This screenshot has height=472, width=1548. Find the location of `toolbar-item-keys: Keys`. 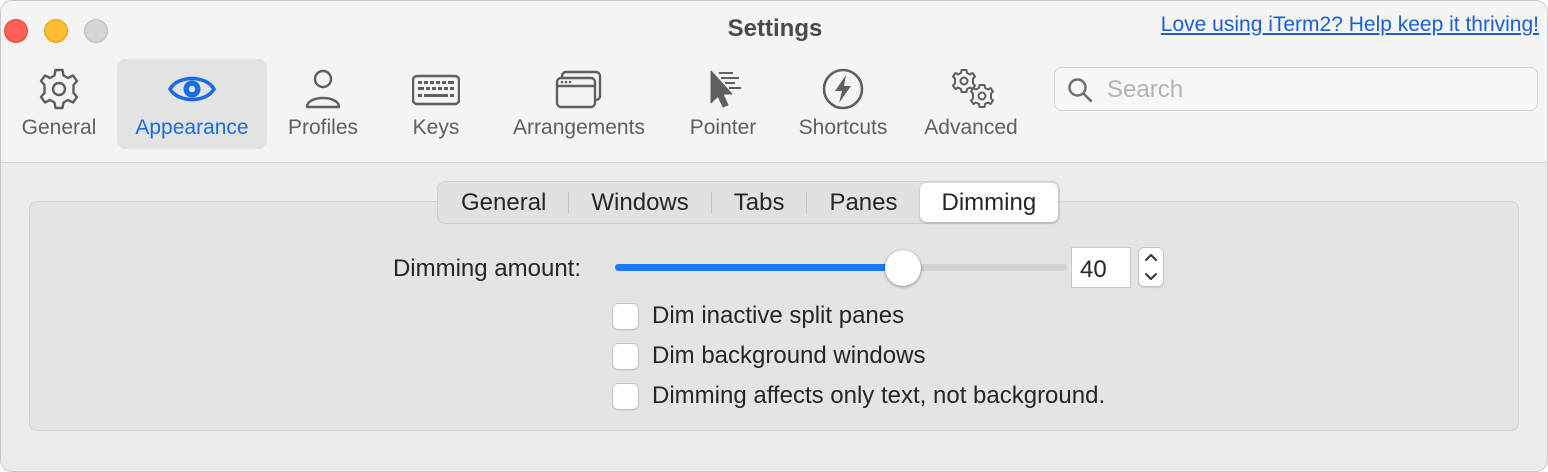

toolbar-item-keys: Keys is located at coordinates (436, 104).